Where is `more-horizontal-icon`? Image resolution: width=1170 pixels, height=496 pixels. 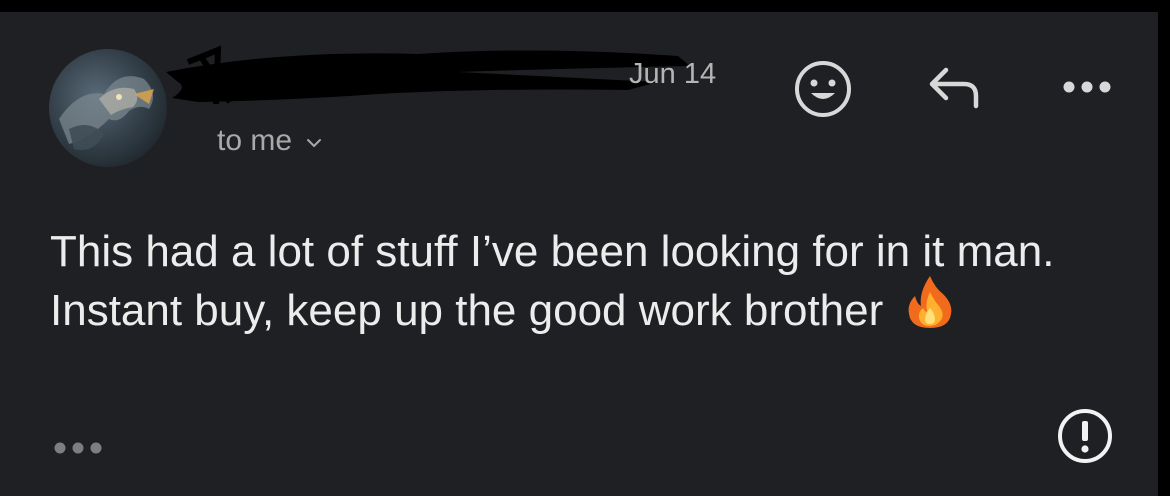
more-horizontal-icon is located at coordinates (1087, 87).